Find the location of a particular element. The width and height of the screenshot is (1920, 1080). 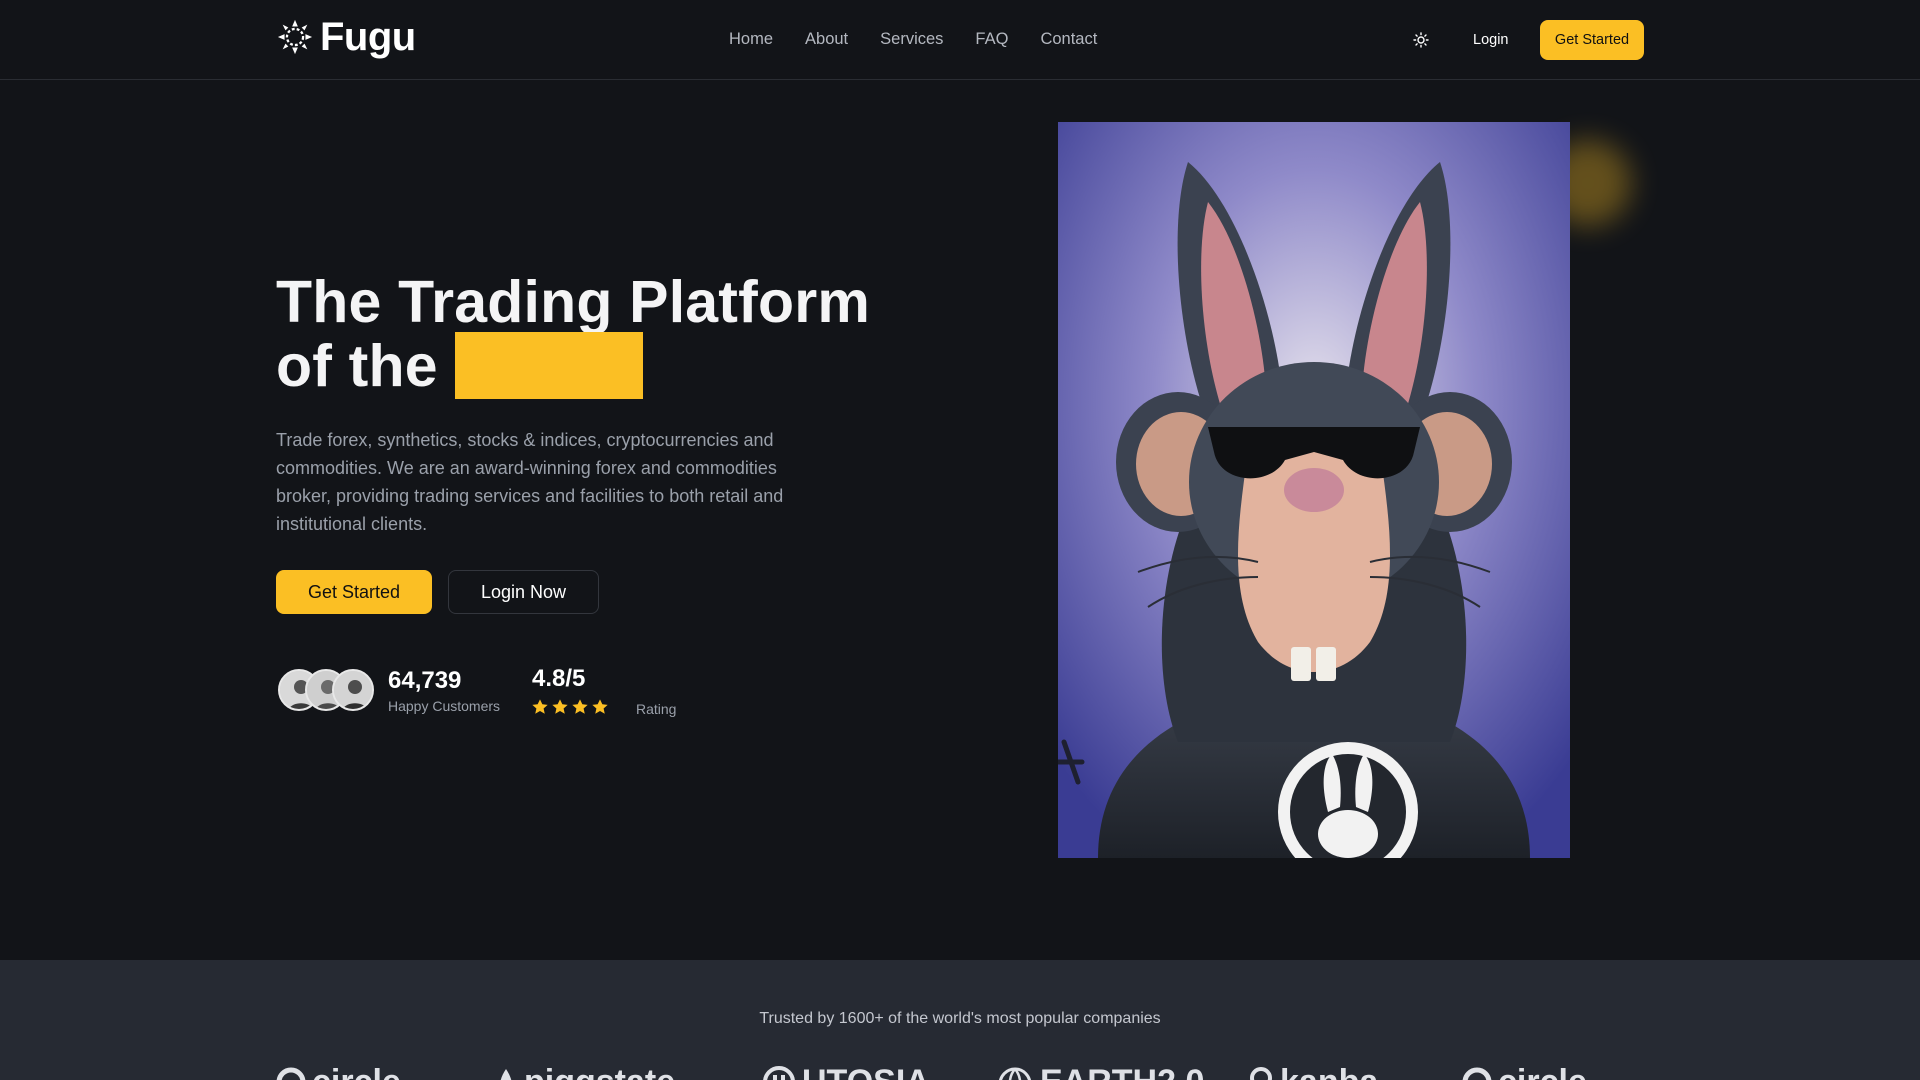

company-logo: piggstate is located at coordinates (584, 1072).